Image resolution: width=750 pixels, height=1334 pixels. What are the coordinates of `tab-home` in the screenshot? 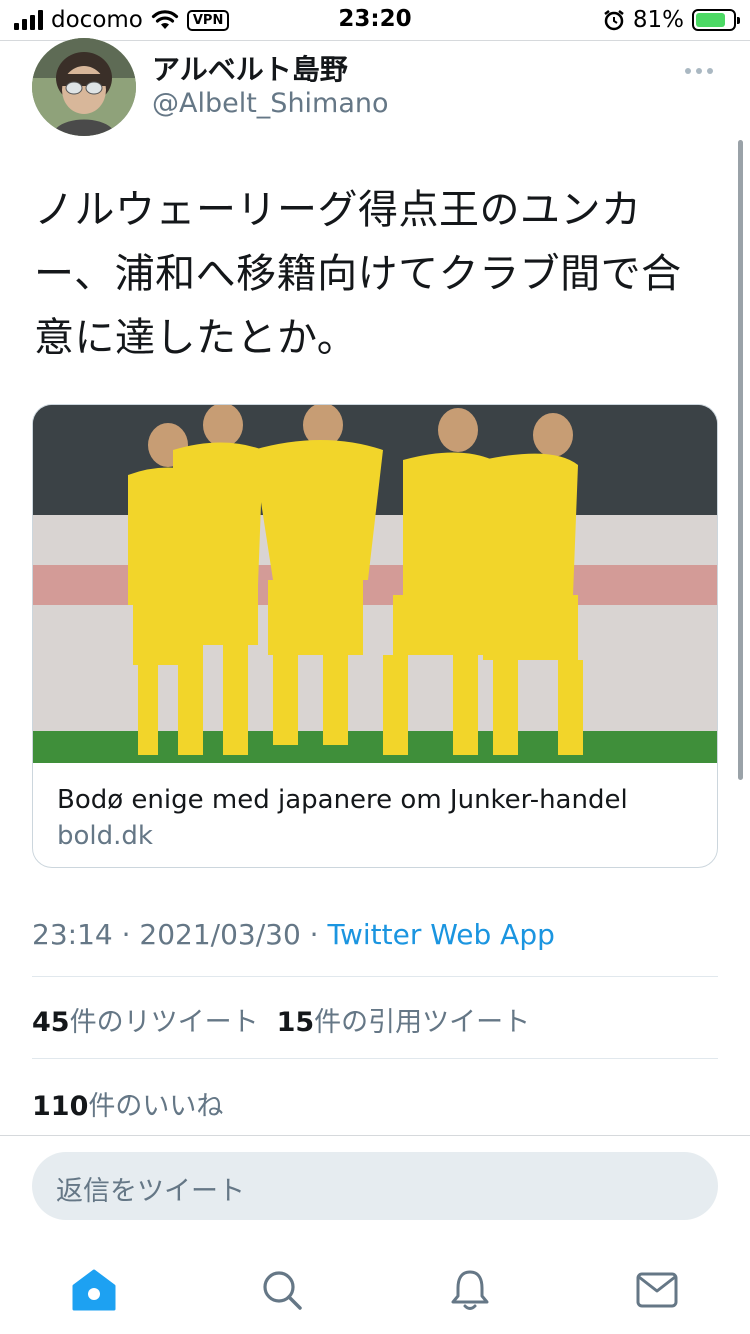 It's located at (94, 1290).